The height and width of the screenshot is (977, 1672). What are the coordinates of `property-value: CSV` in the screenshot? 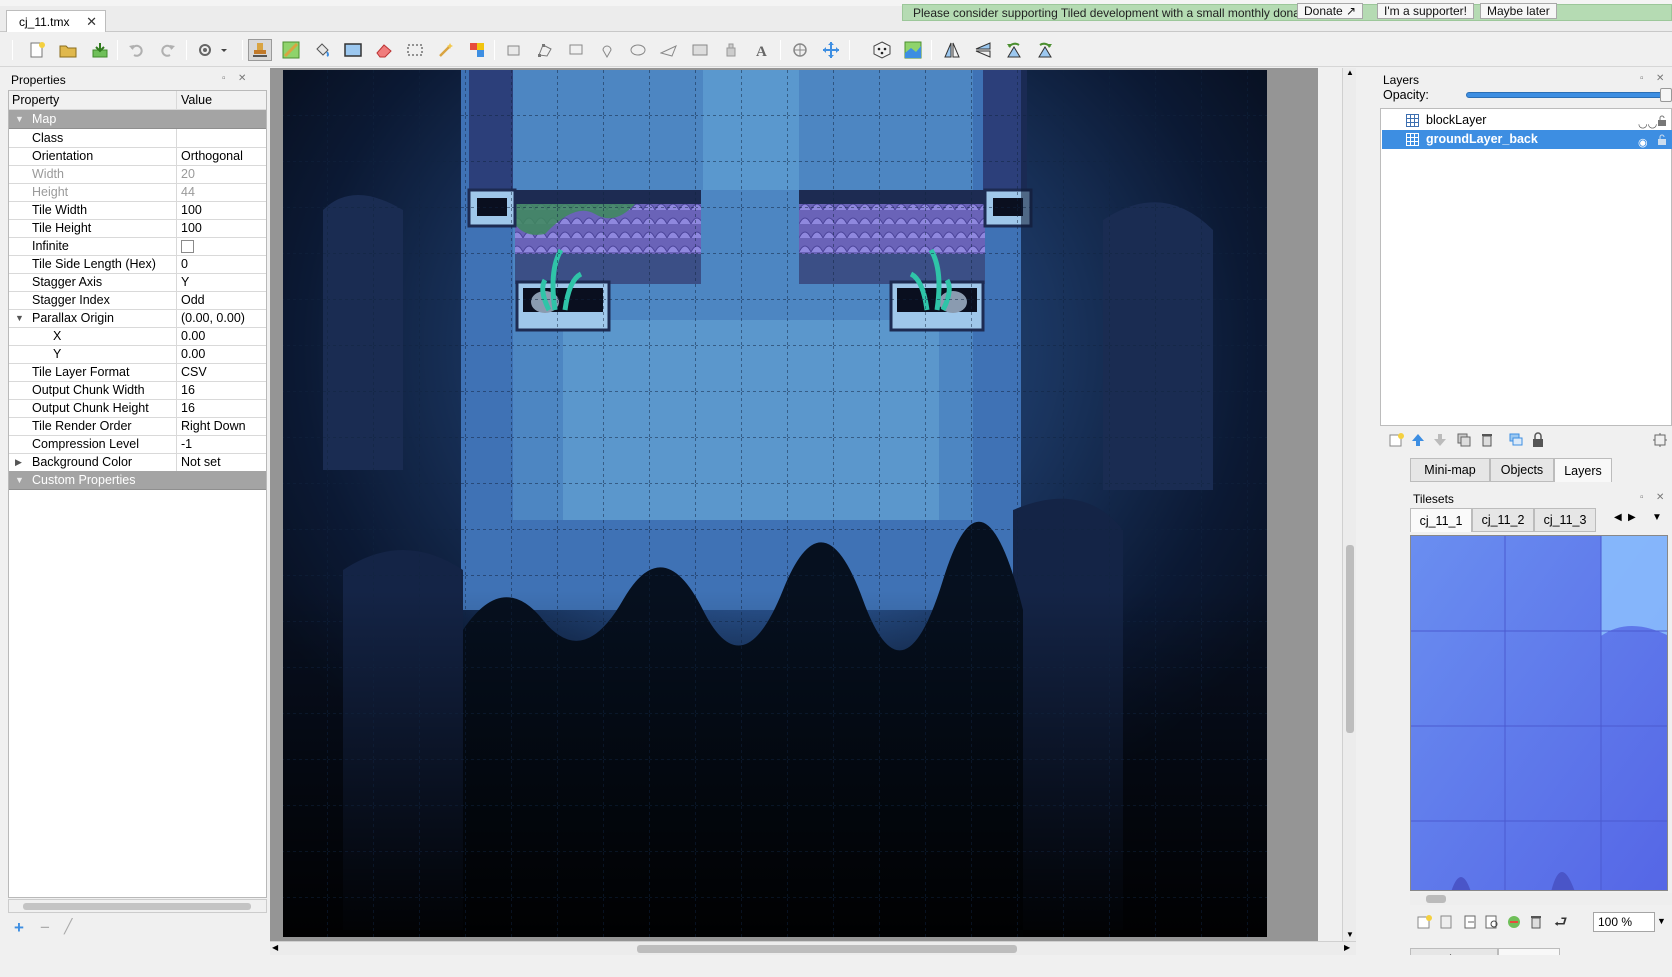 It's located at (222, 372).